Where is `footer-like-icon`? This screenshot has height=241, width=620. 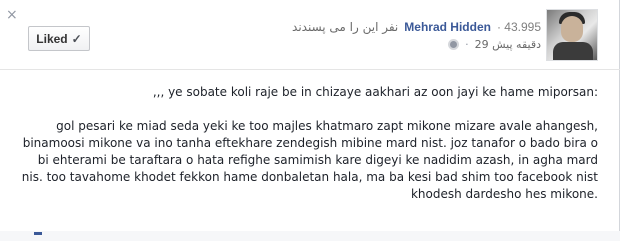 footer-like-icon is located at coordinates (38, 233).